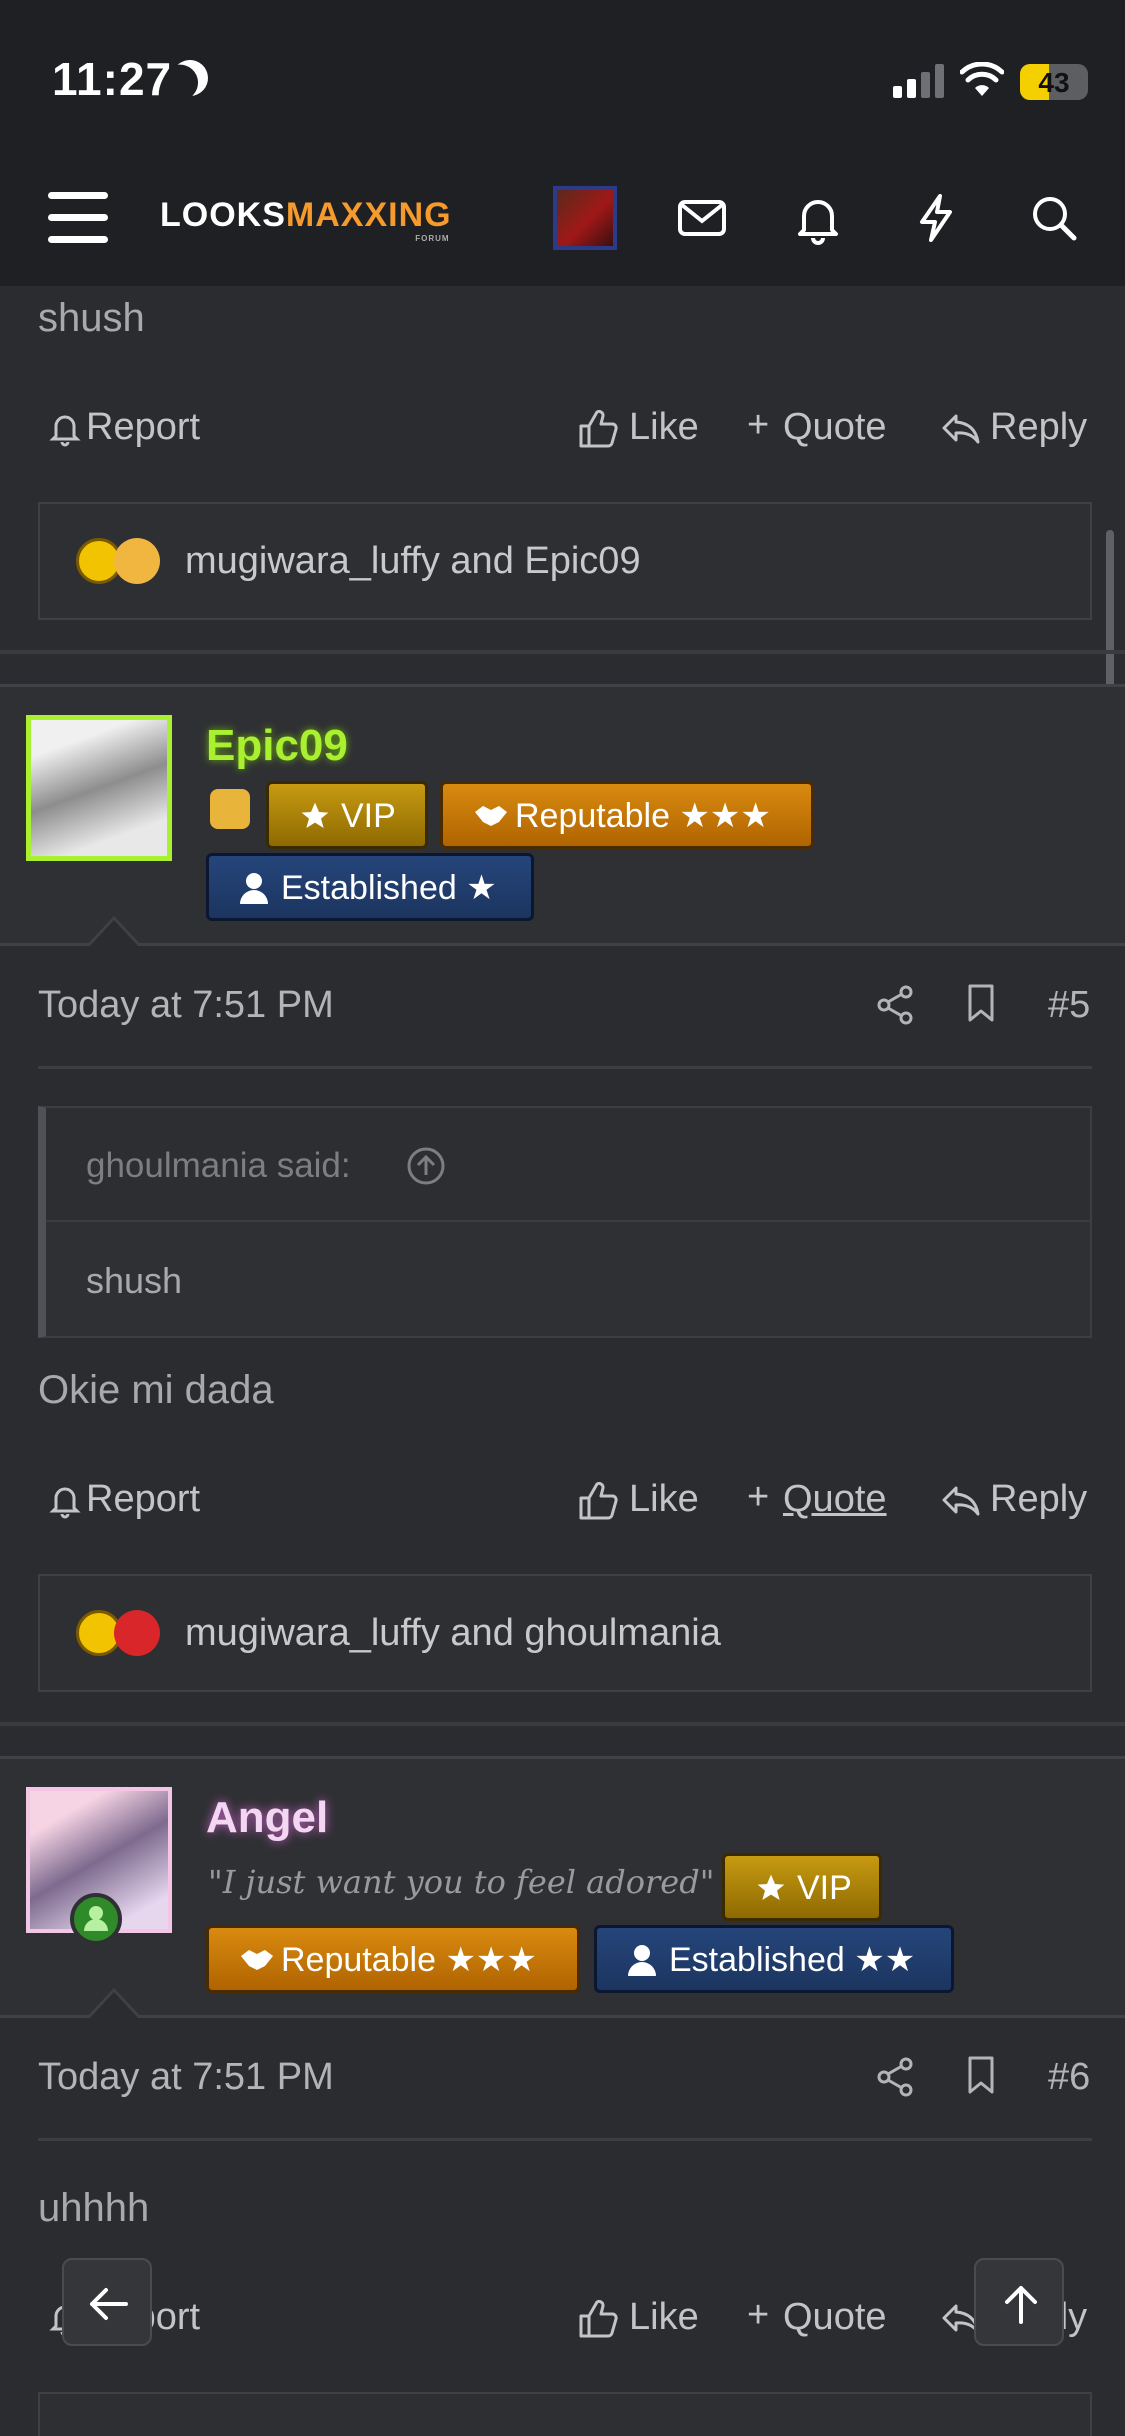 This screenshot has height=2436, width=1125. What do you see at coordinates (565, 1222) in the screenshot?
I see `quote-block: ghoulmania said: shush` at bounding box center [565, 1222].